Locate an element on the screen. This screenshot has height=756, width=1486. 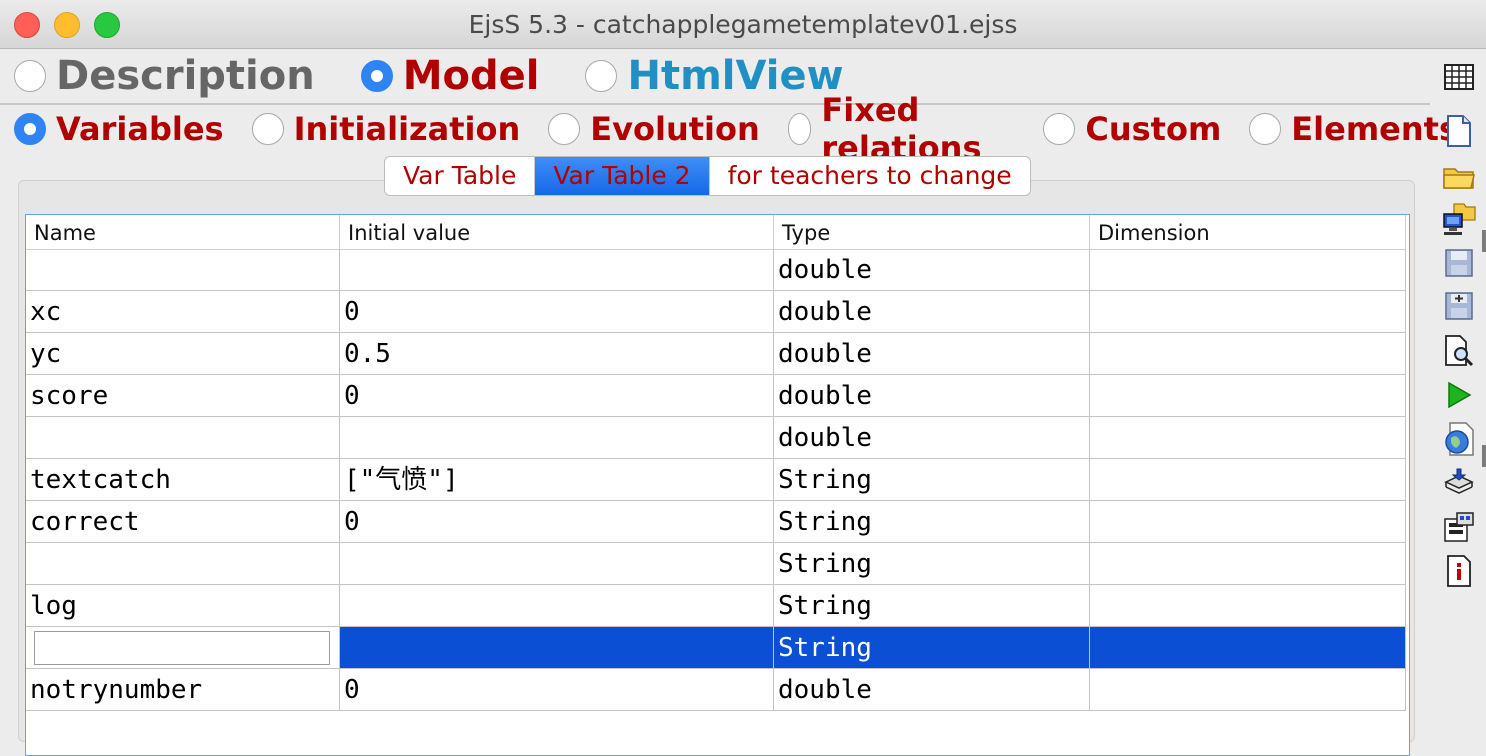
tab-variables: Variables is located at coordinates (119, 129).